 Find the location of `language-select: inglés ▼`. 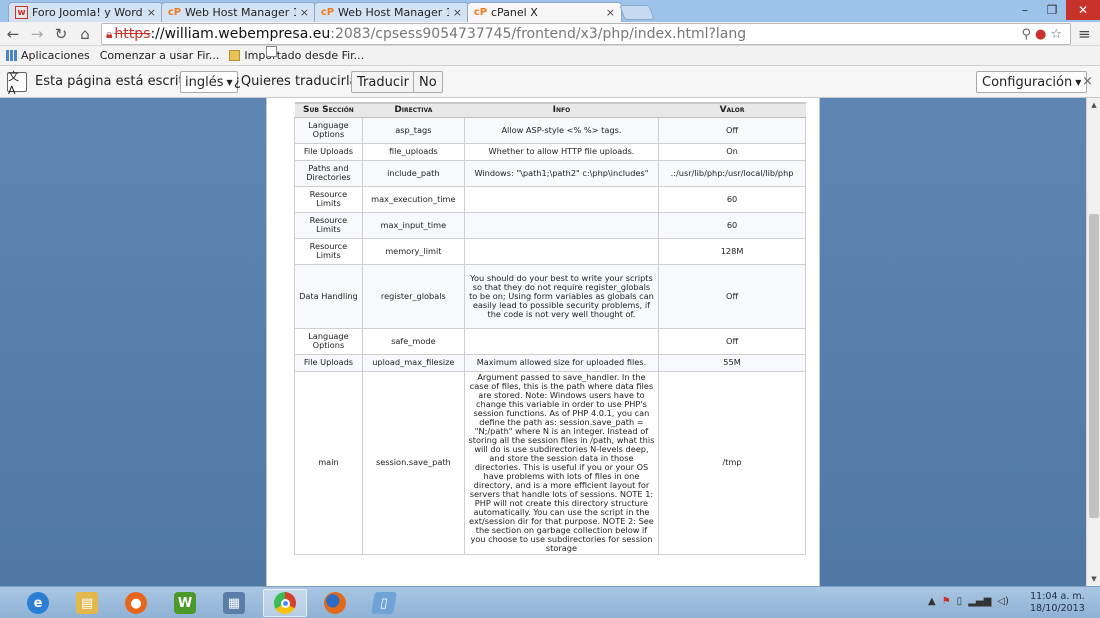

language-select: inglés ▼ is located at coordinates (209, 82).